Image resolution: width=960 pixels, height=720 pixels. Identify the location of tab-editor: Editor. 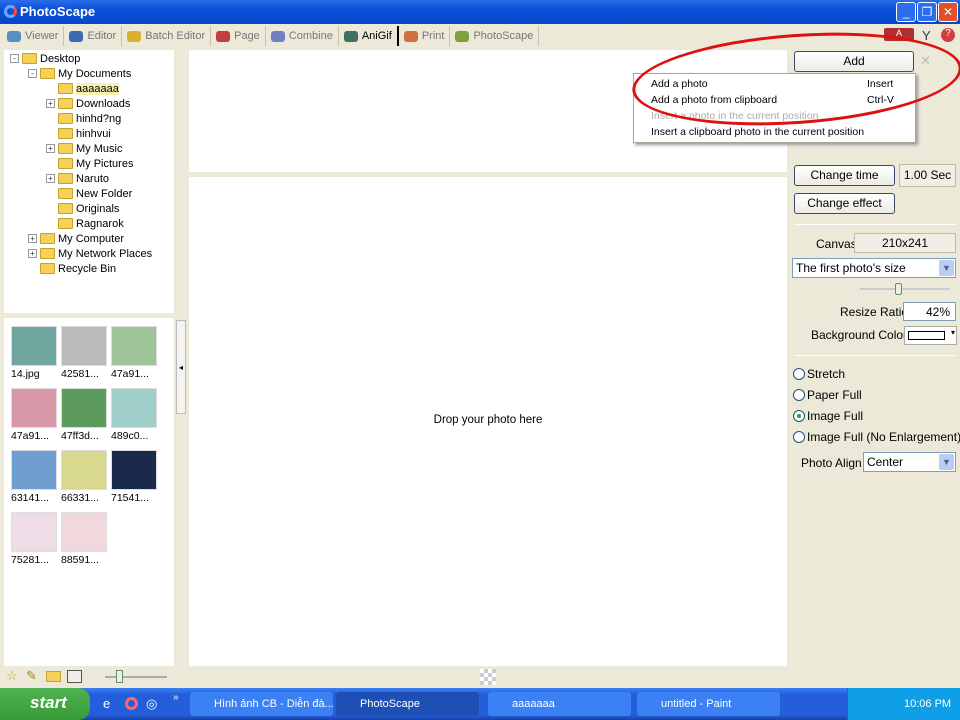
(93, 36).